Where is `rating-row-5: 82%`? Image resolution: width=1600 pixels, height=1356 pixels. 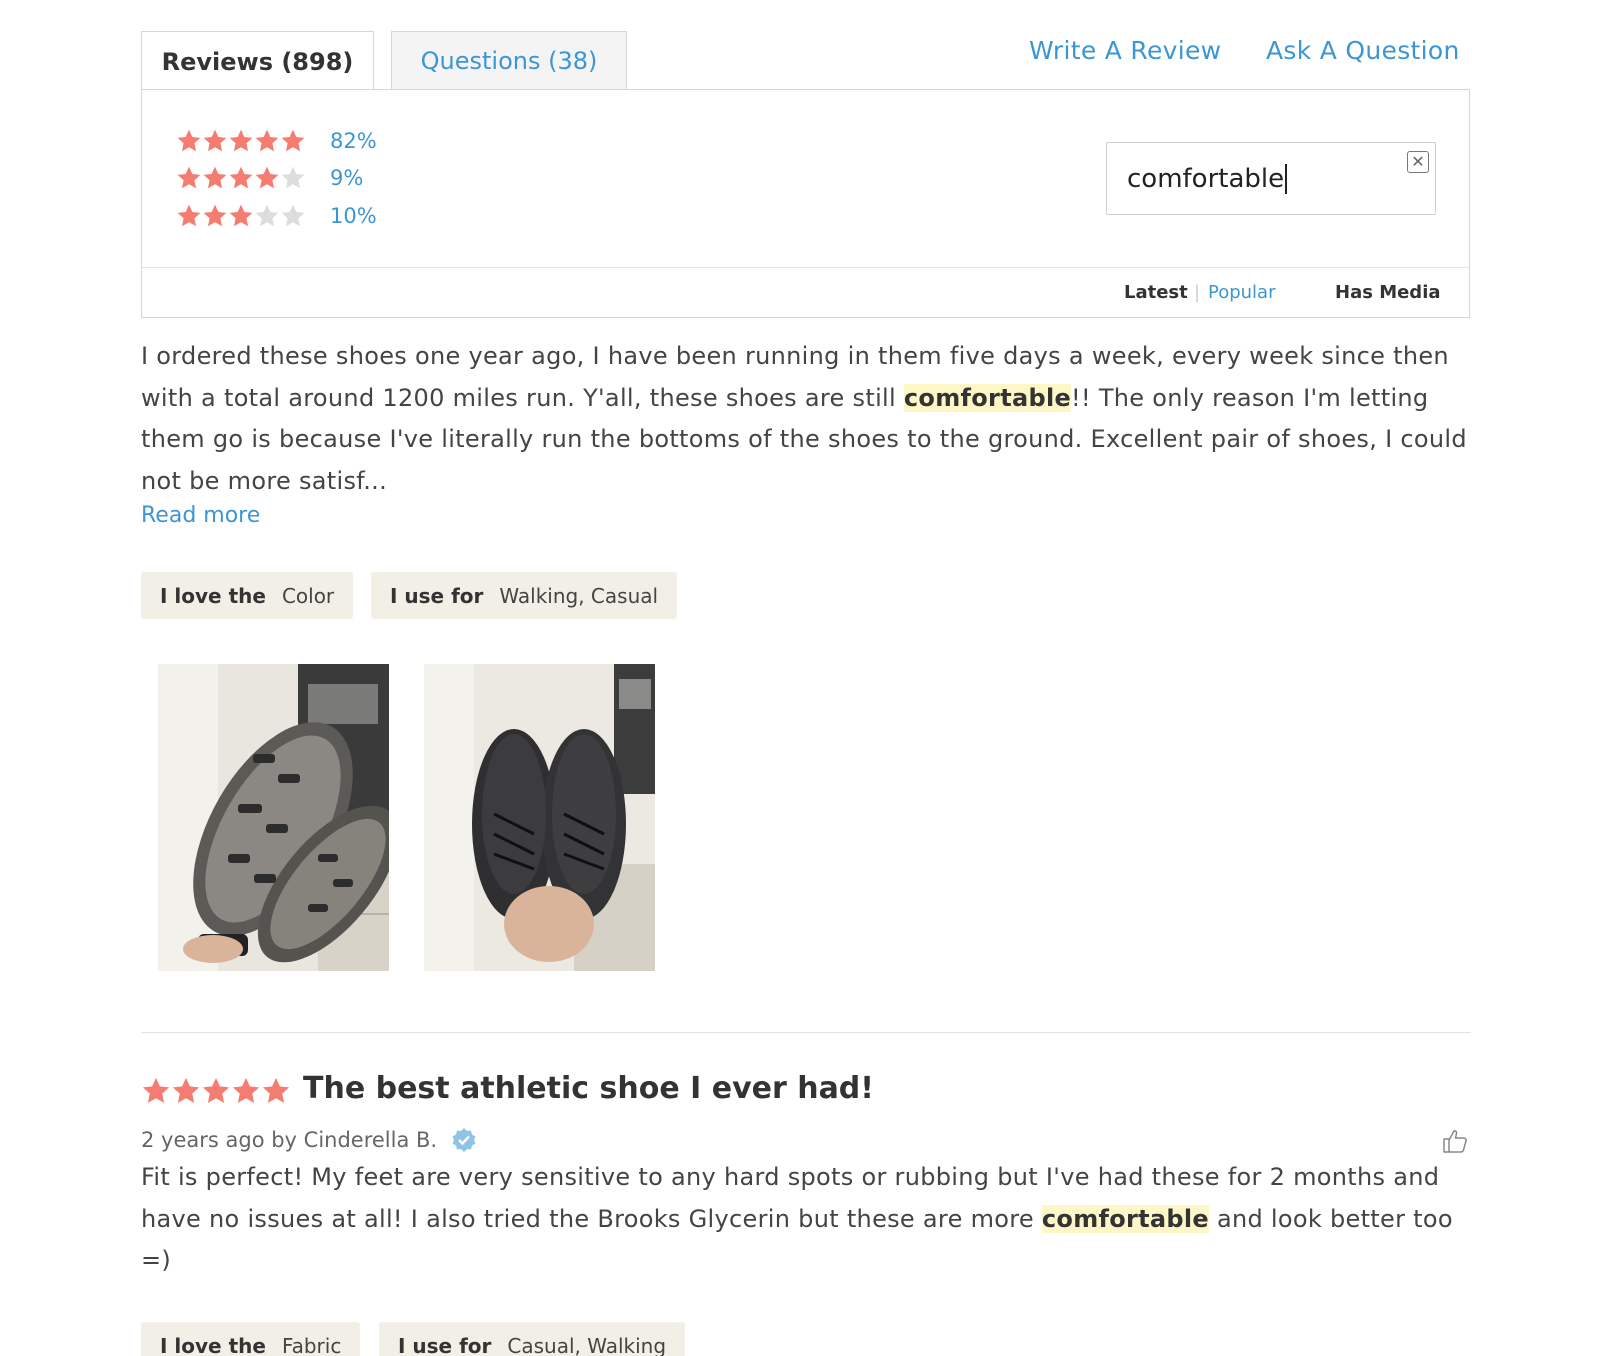 rating-row-5: 82% is located at coordinates (276, 141).